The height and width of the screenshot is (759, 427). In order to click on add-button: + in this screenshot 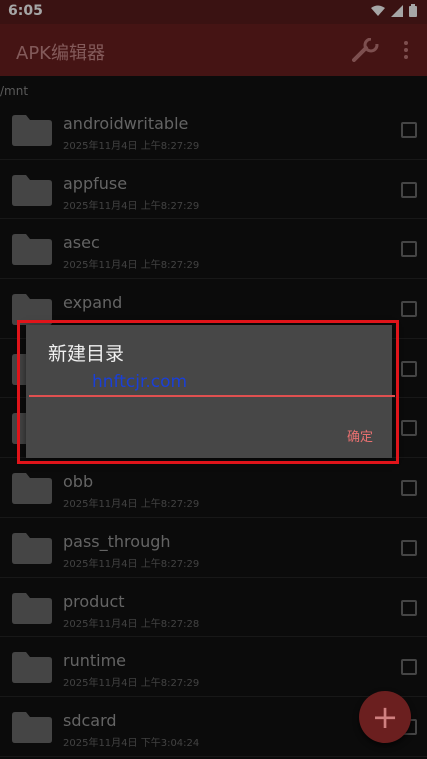, I will do `click(385, 717)`.